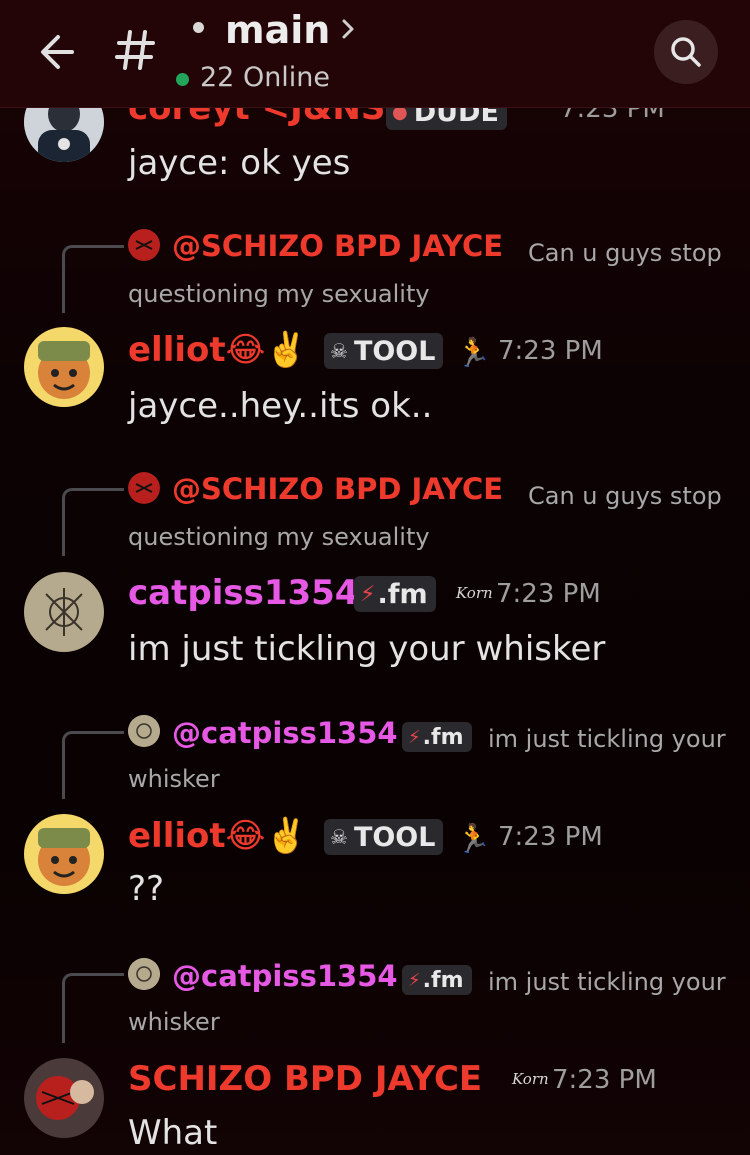 The width and height of the screenshot is (750, 1155). What do you see at coordinates (182, 79) in the screenshot?
I see `online-status-dot` at bounding box center [182, 79].